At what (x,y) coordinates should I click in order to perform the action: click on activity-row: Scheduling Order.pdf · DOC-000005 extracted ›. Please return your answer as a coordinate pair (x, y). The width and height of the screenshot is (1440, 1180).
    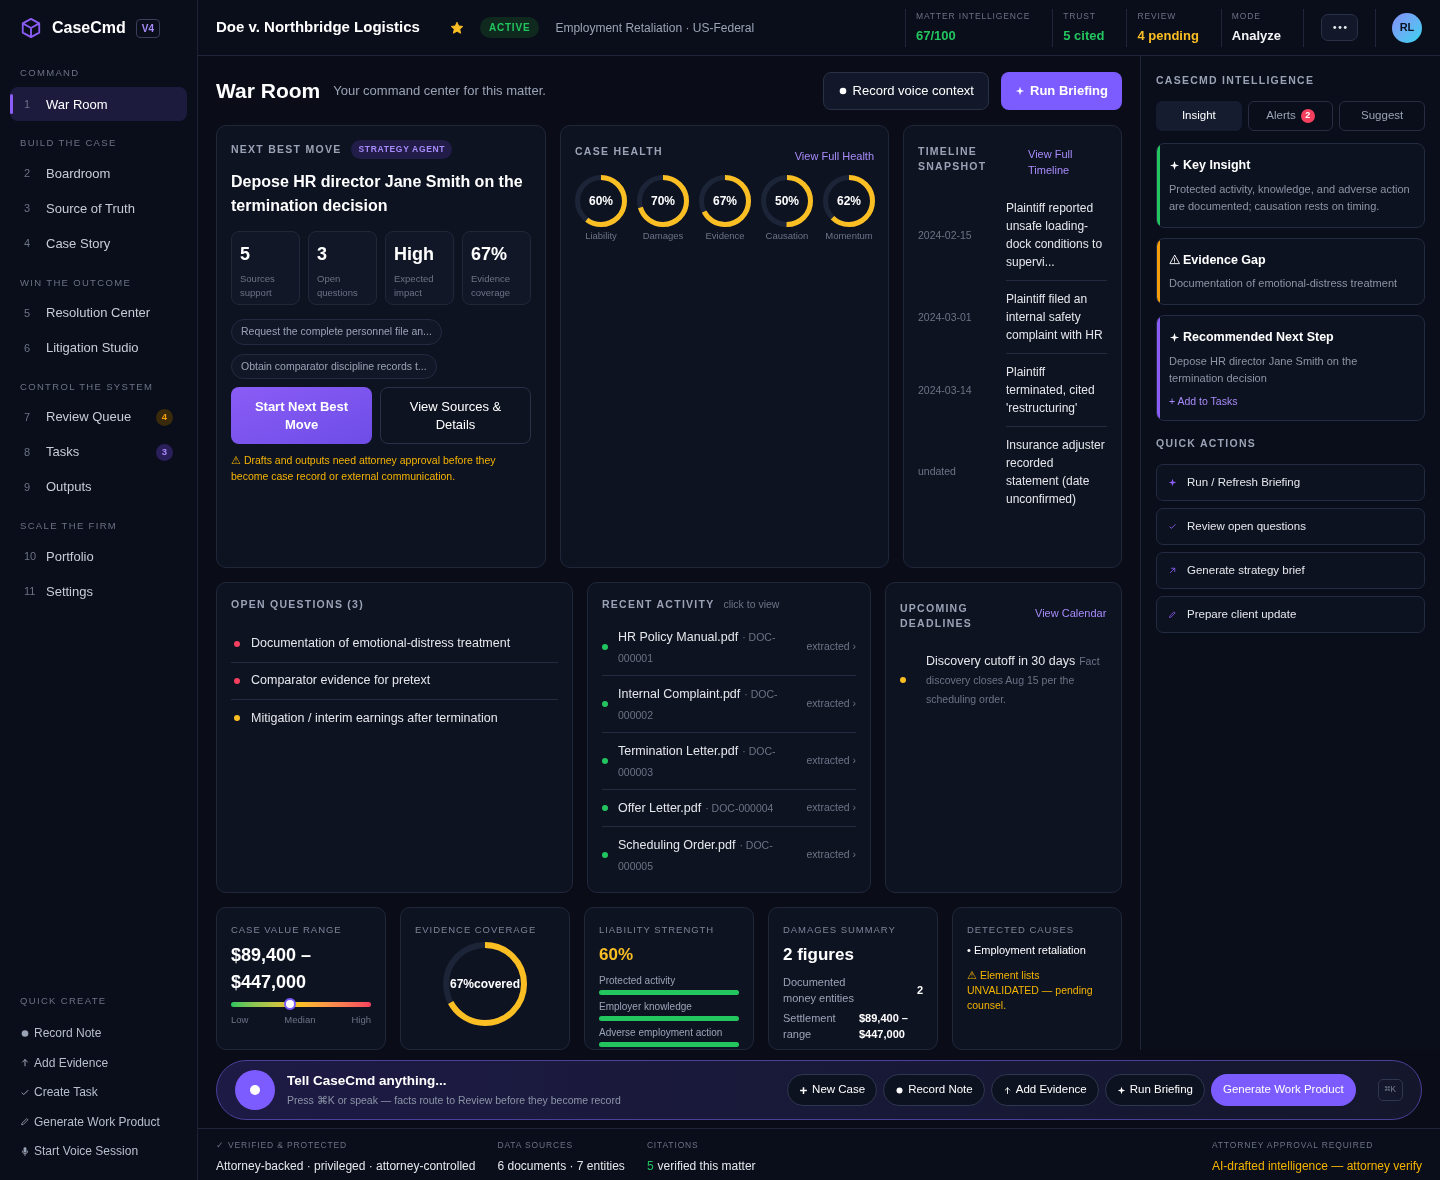
    Looking at the image, I should click on (729, 854).